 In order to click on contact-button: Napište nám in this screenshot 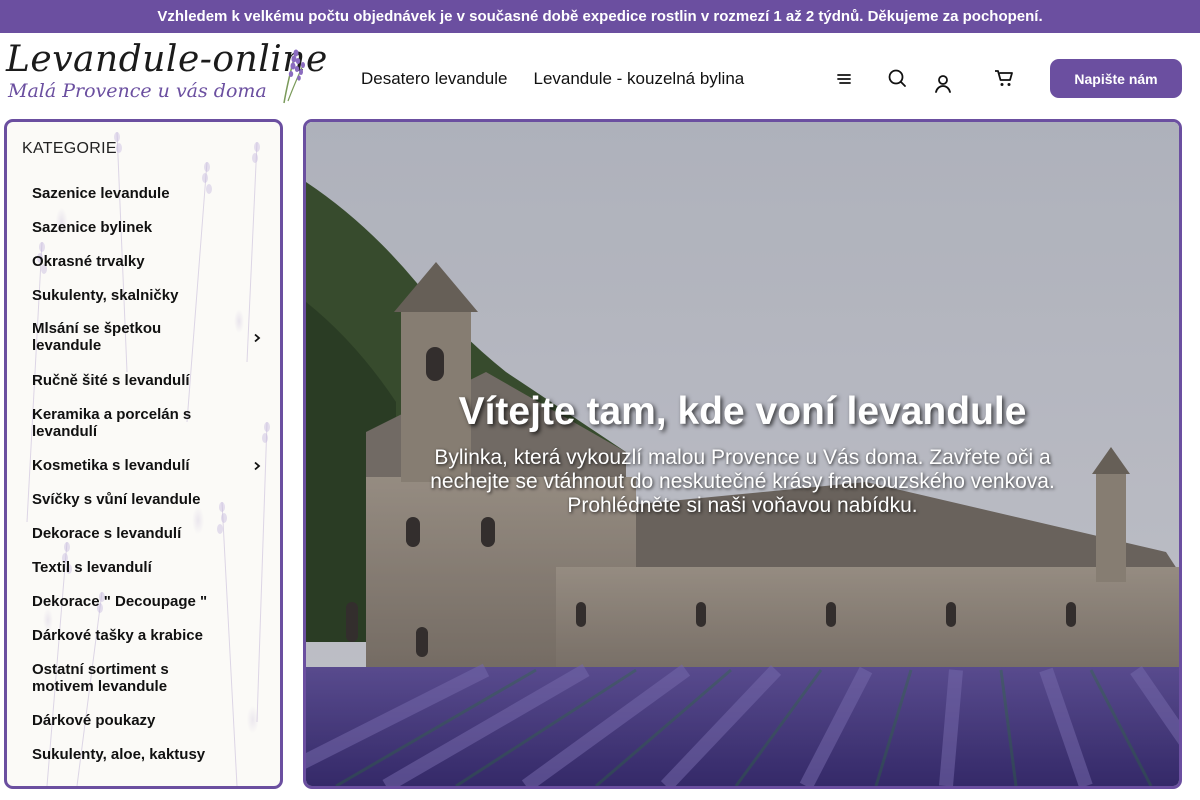, I will do `click(1116, 78)`.